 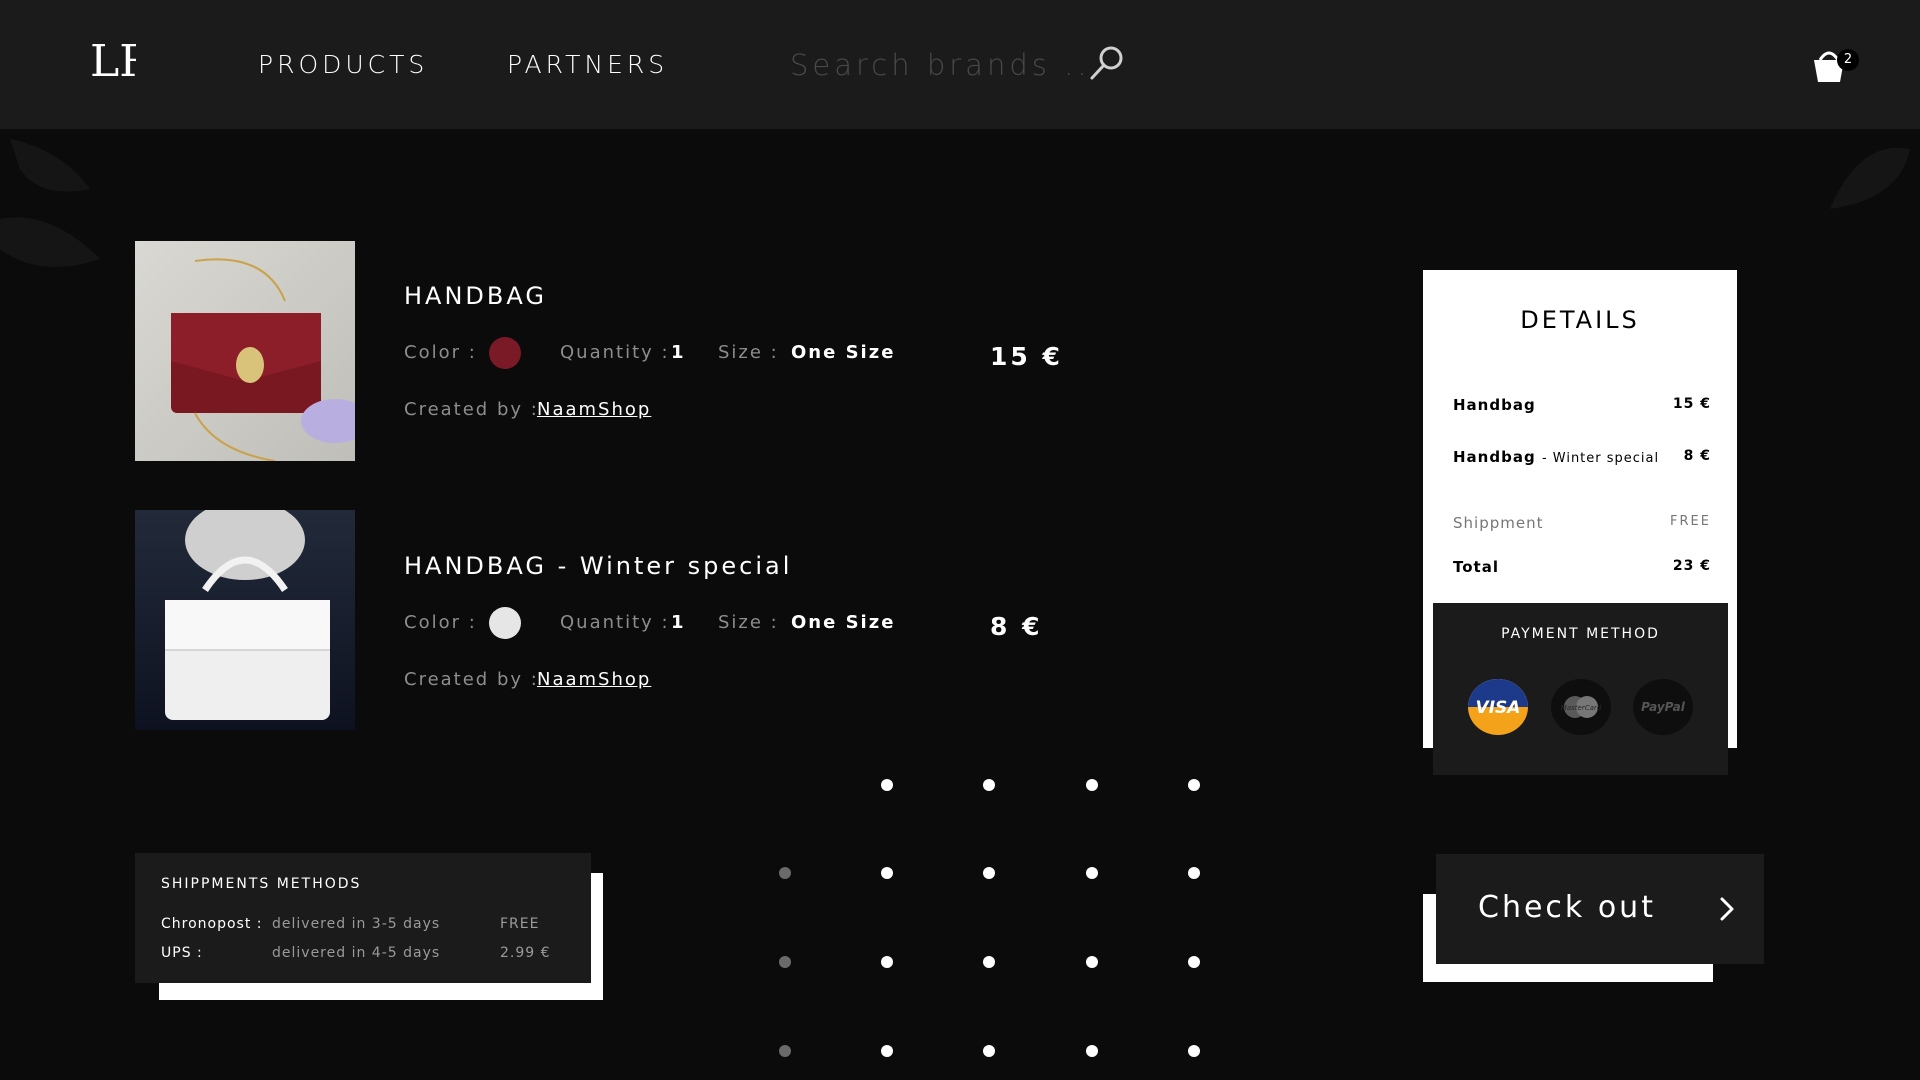 What do you see at coordinates (1016, 626) in the screenshot?
I see `product-price: 8 €` at bounding box center [1016, 626].